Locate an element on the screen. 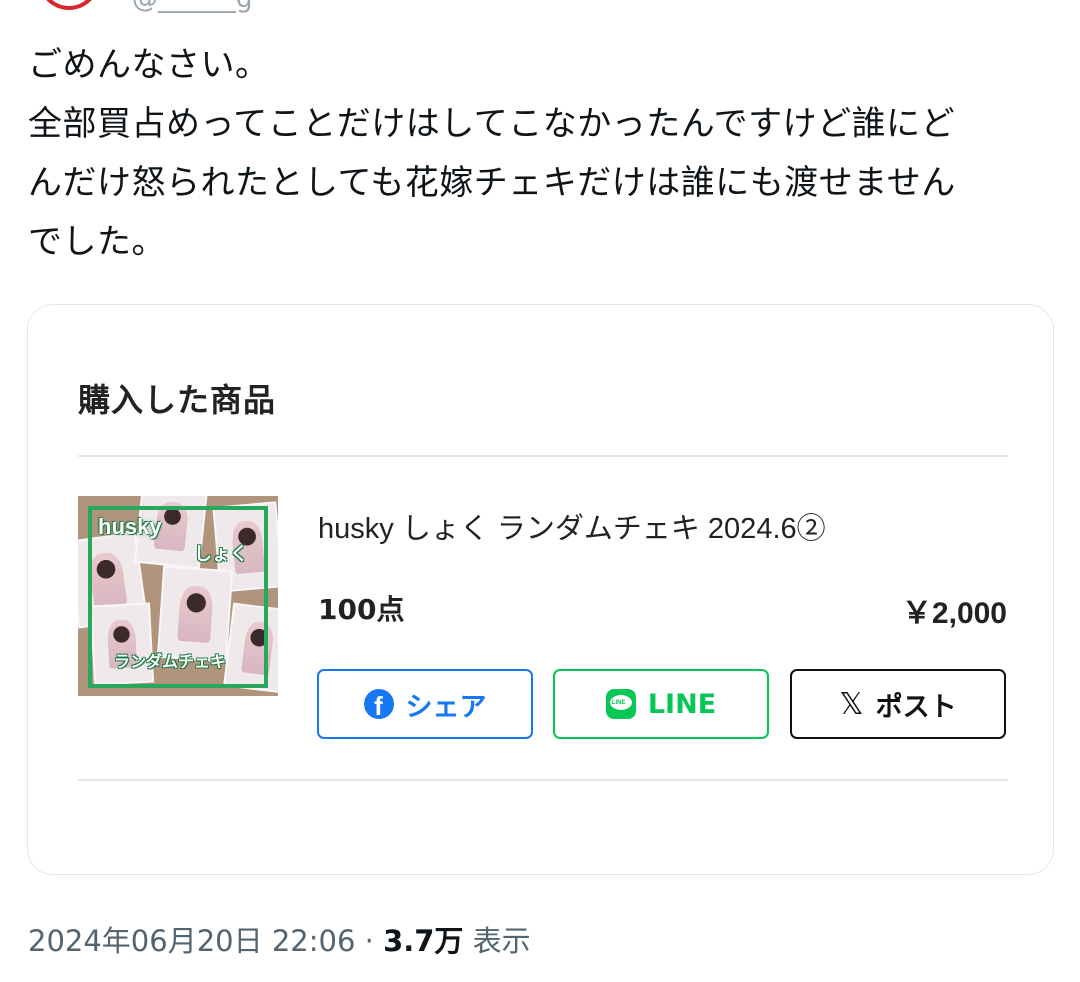  author-handle: @______g is located at coordinates (192, 7).